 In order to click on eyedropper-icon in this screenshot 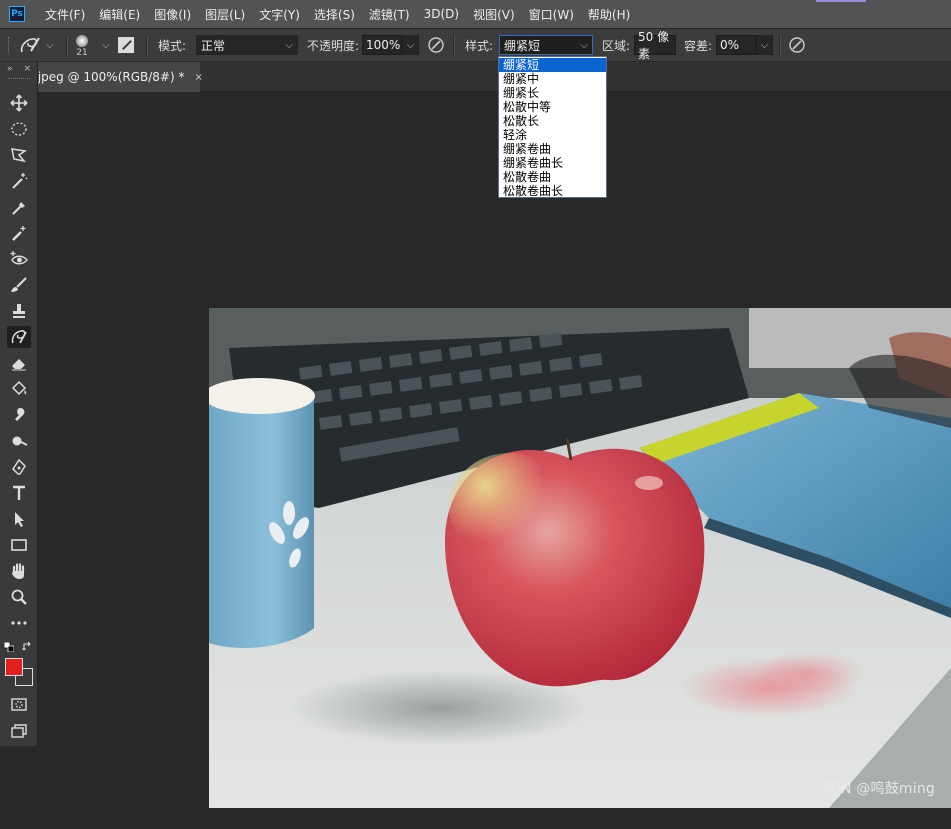, I will do `click(18, 208)`.